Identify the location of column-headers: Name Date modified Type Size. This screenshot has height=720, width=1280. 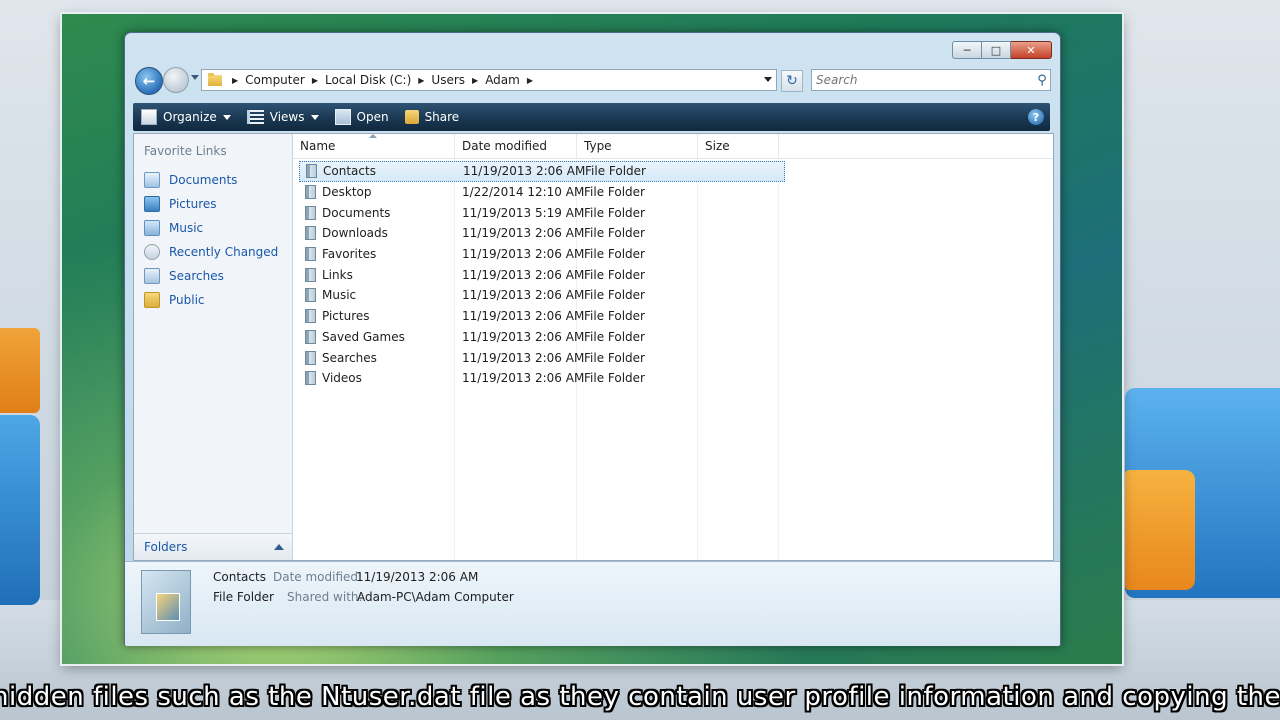
(673, 146).